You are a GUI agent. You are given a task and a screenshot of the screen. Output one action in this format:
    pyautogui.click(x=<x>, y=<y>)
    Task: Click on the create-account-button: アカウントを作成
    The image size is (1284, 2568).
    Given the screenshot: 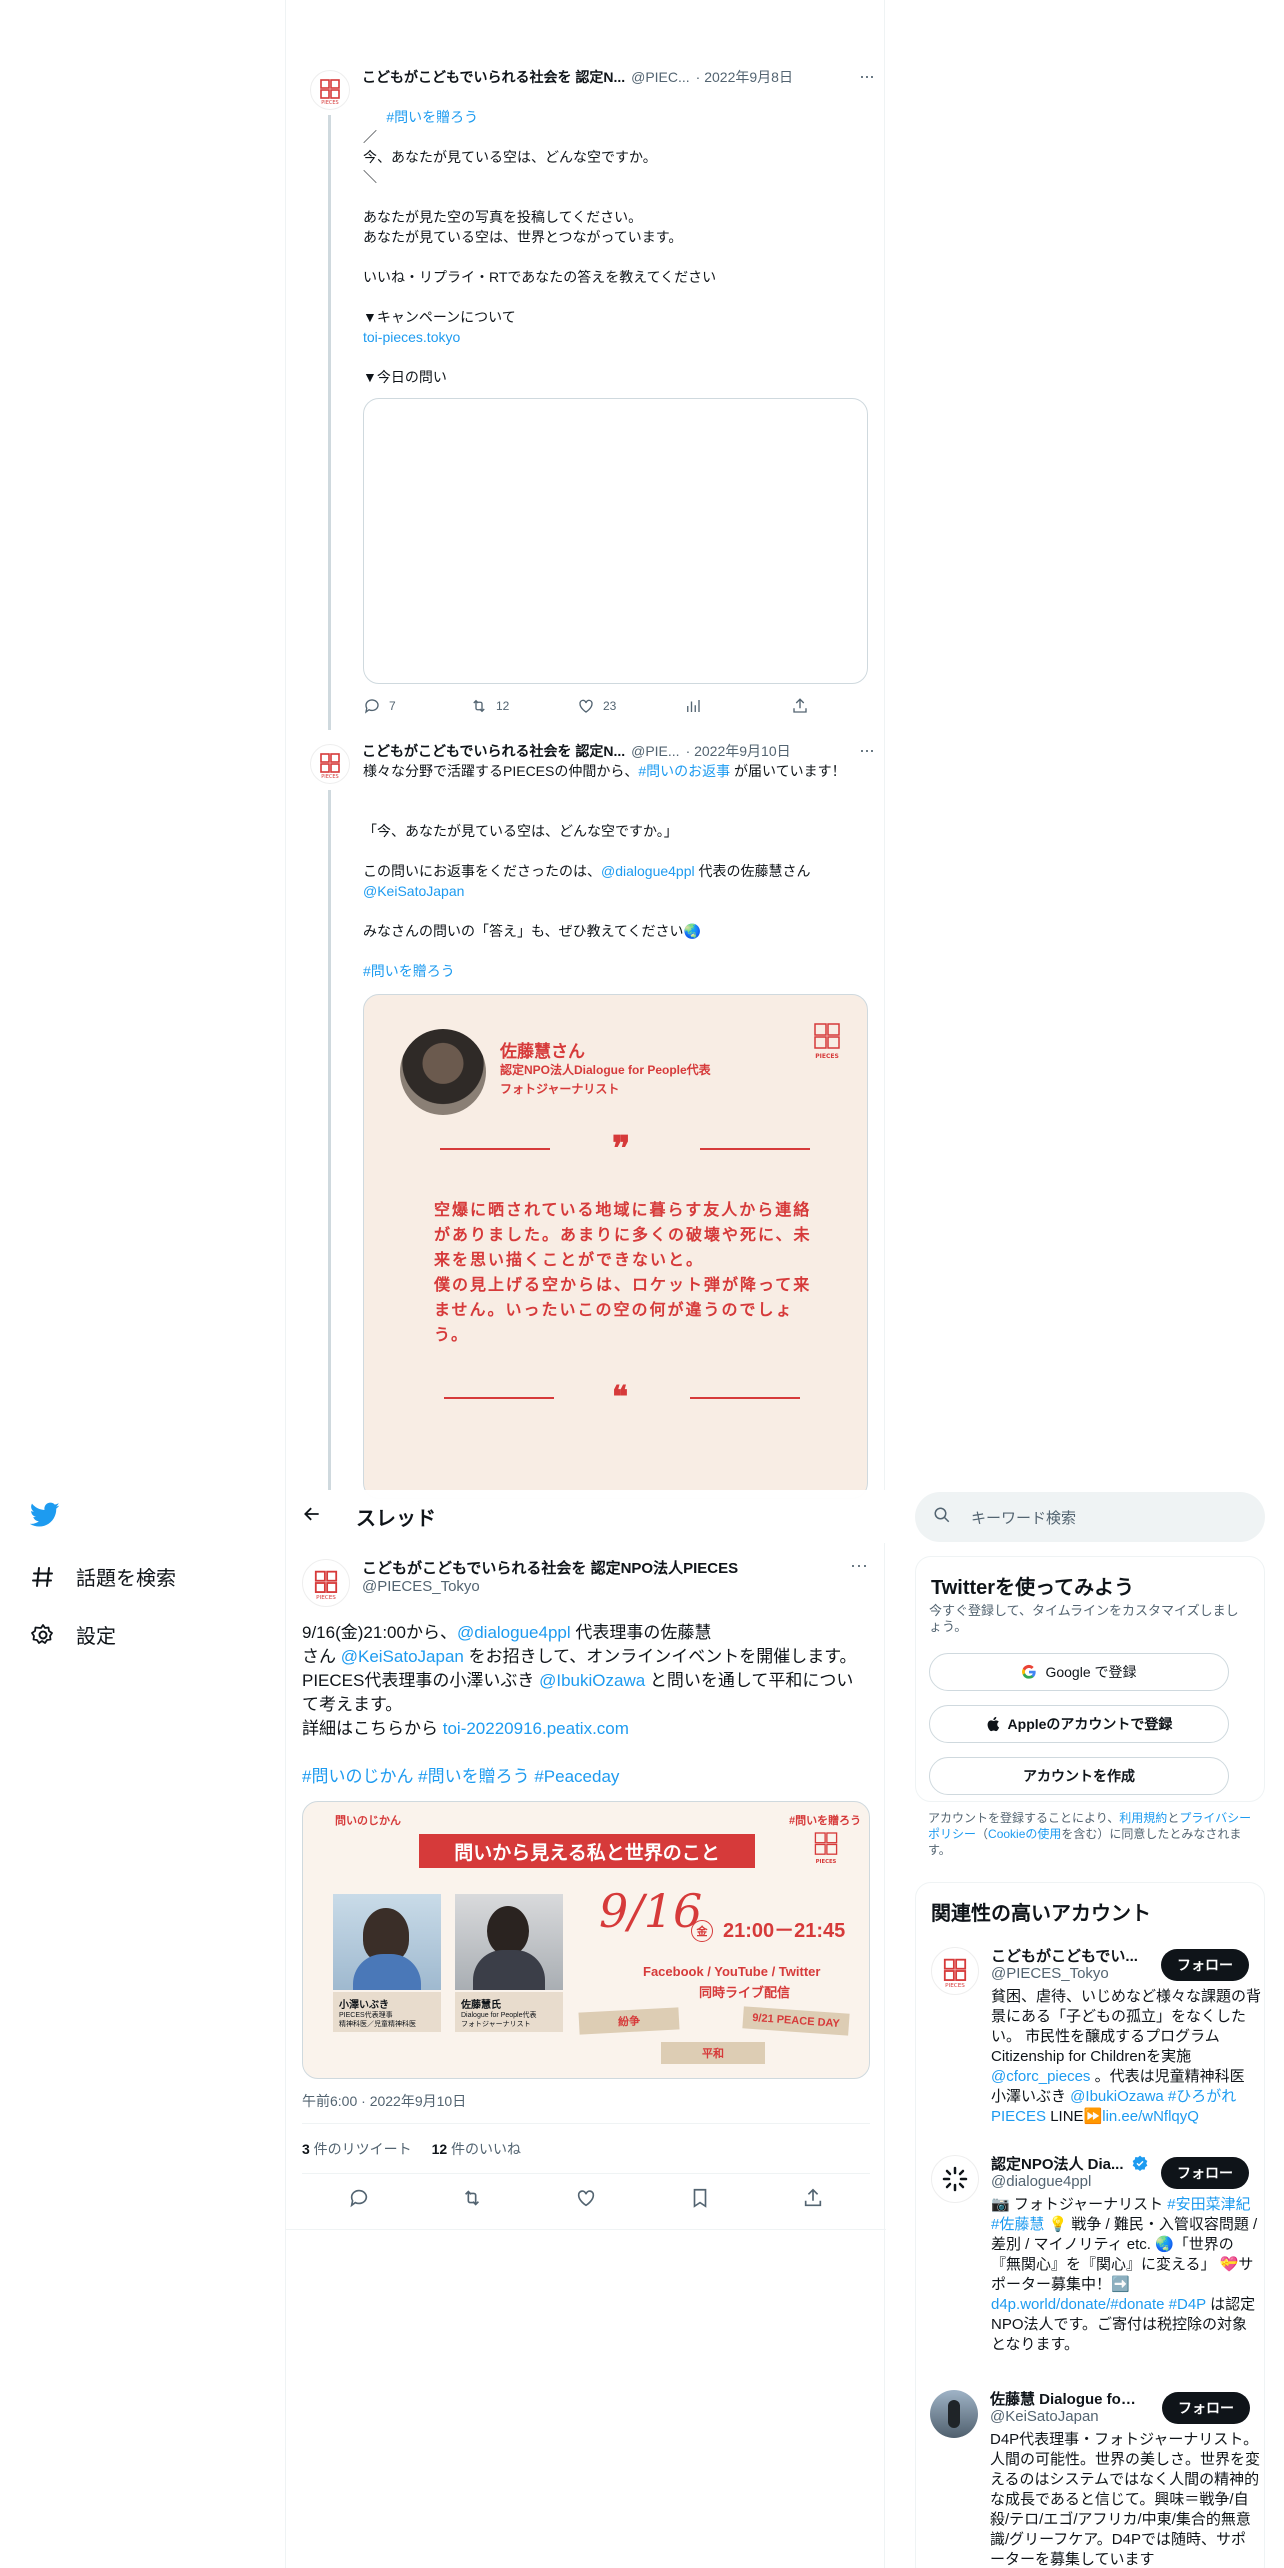 What is the action you would take?
    pyautogui.click(x=1079, y=1776)
    